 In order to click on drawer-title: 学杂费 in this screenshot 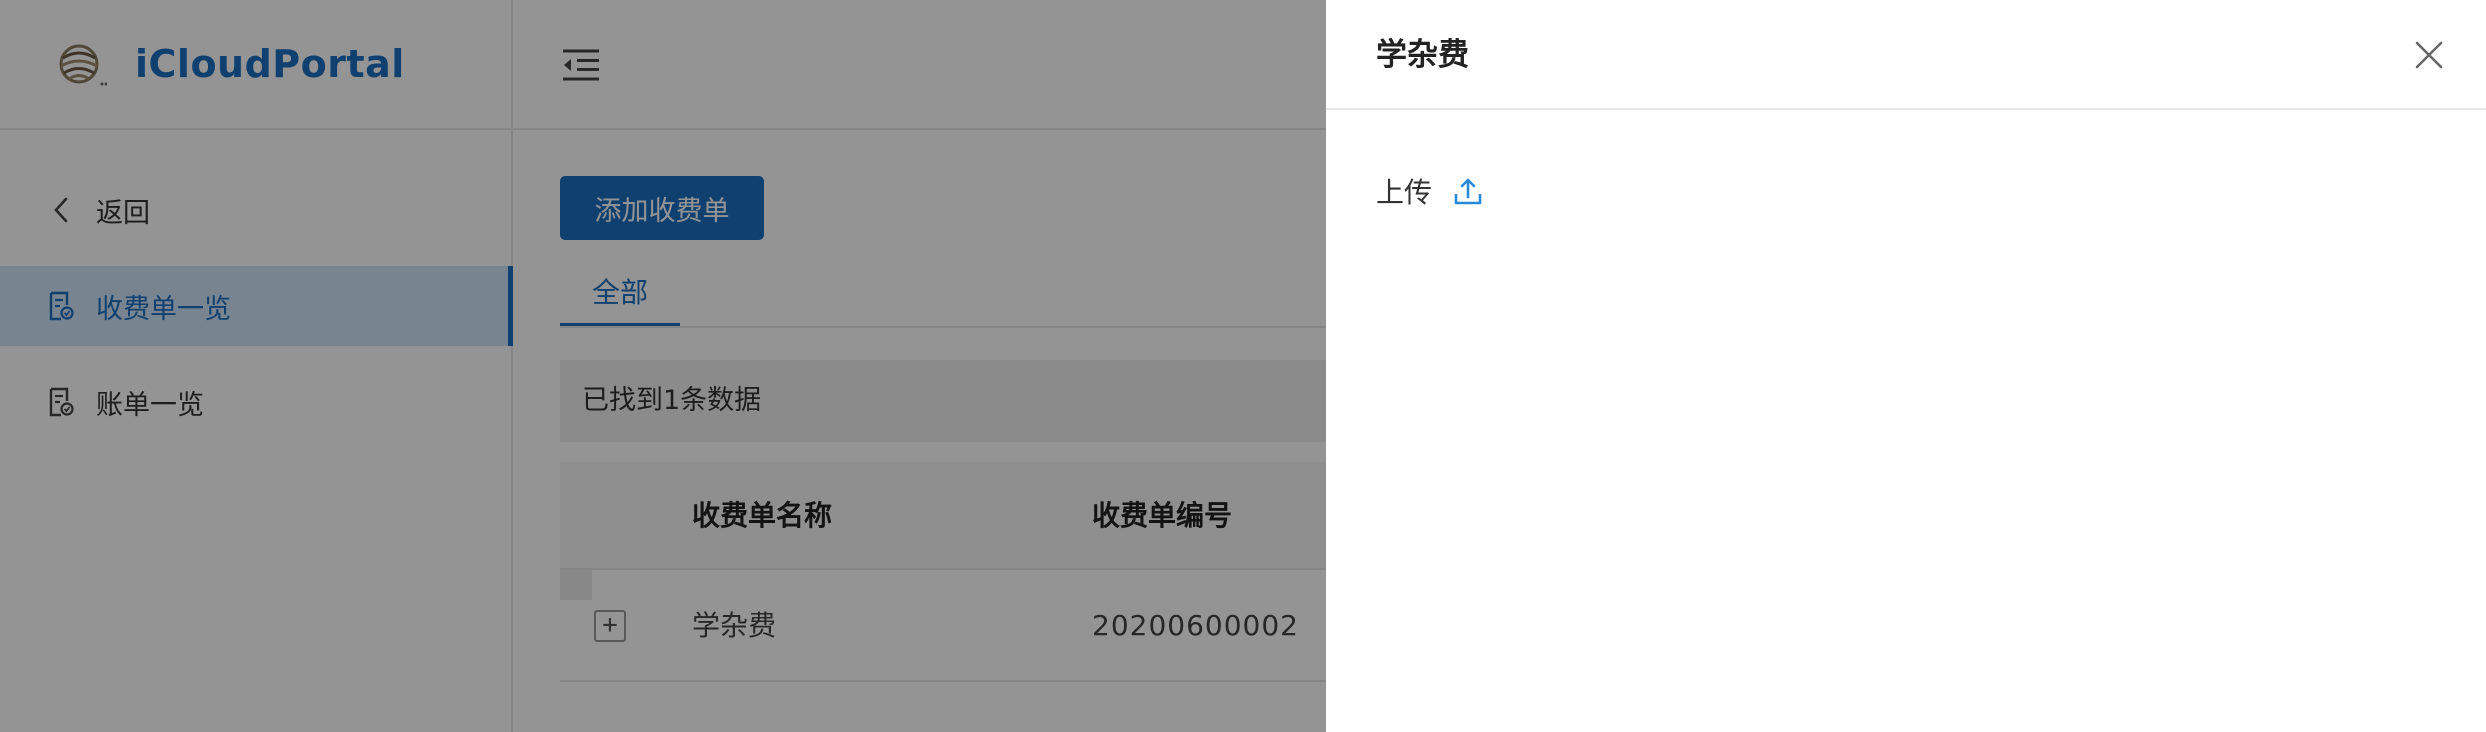, I will do `click(1422, 55)`.